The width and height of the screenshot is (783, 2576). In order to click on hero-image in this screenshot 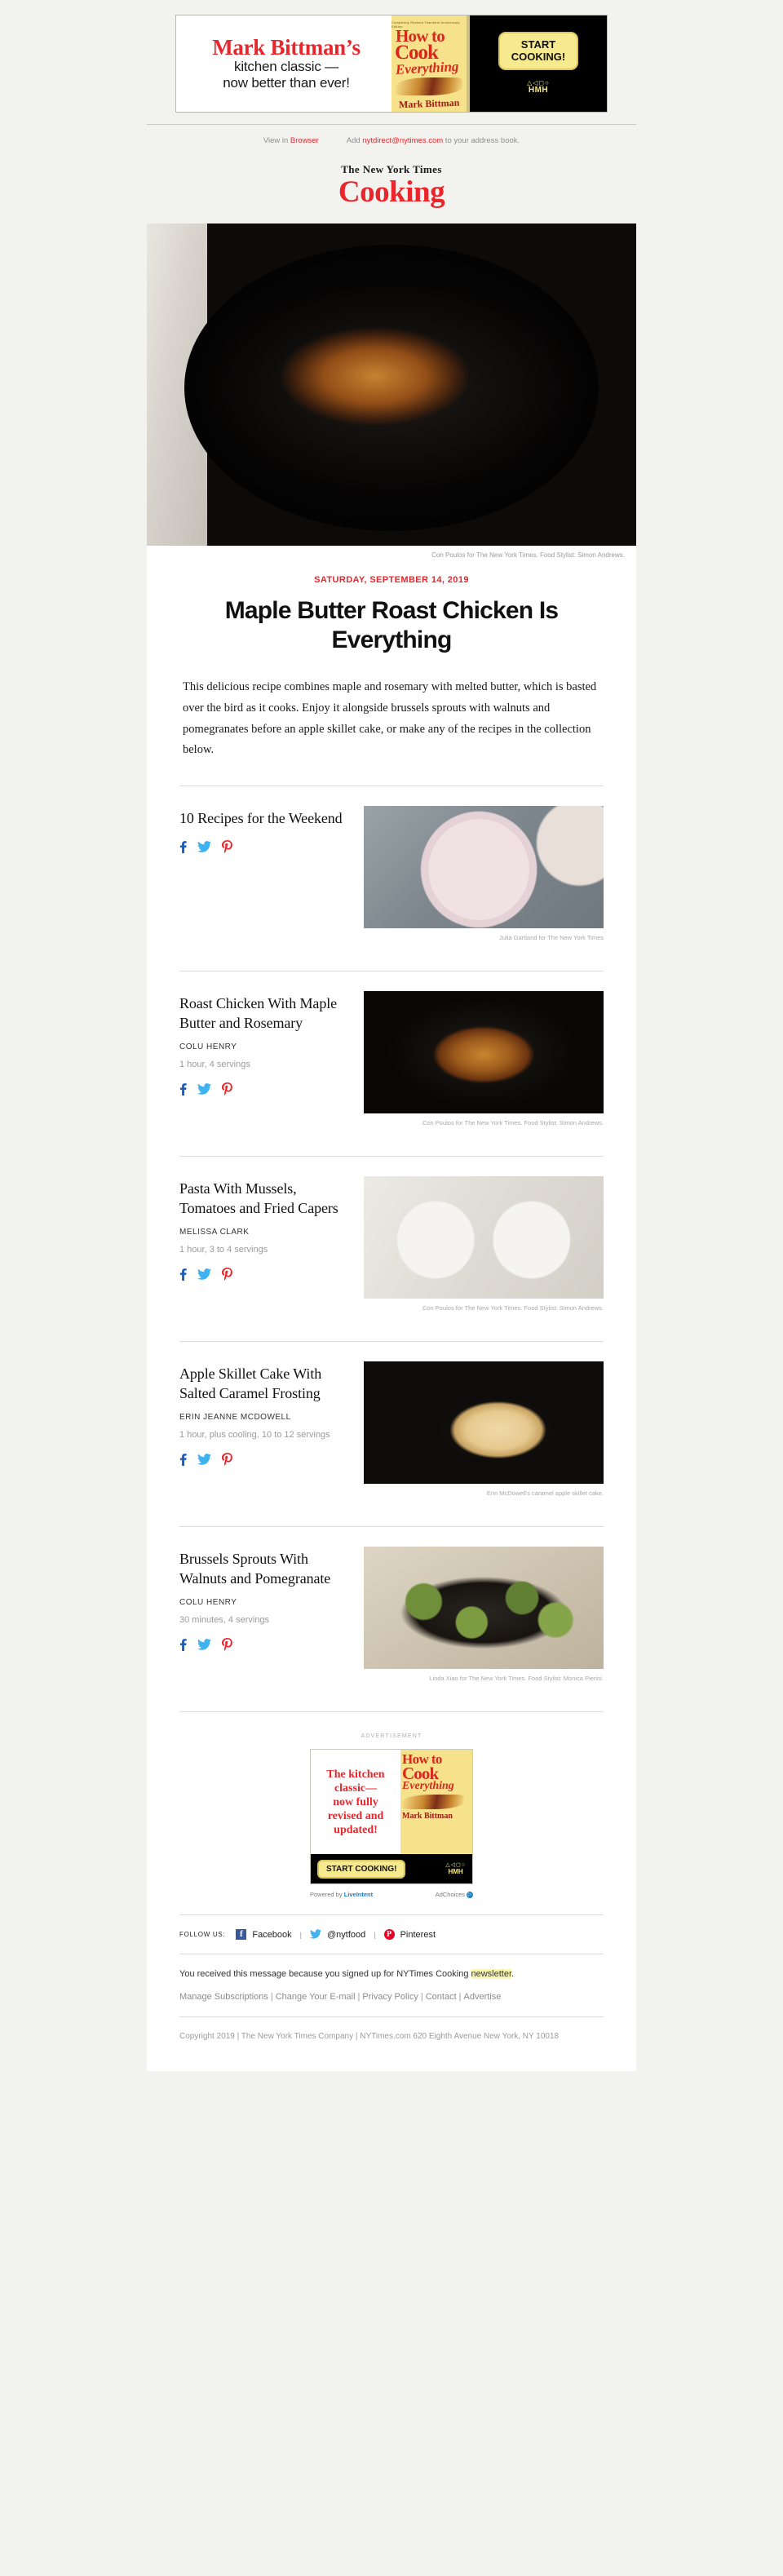, I will do `click(391, 384)`.